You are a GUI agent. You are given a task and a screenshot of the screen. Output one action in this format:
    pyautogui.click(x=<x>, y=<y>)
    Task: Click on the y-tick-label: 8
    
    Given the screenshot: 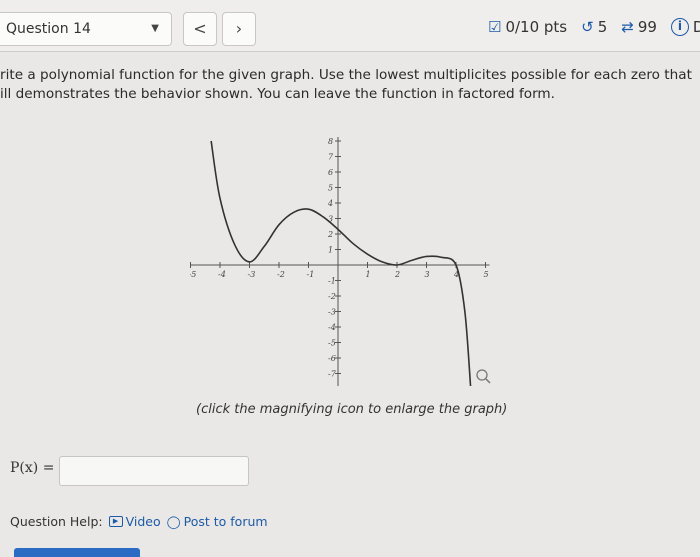 What is the action you would take?
    pyautogui.click(x=330, y=141)
    